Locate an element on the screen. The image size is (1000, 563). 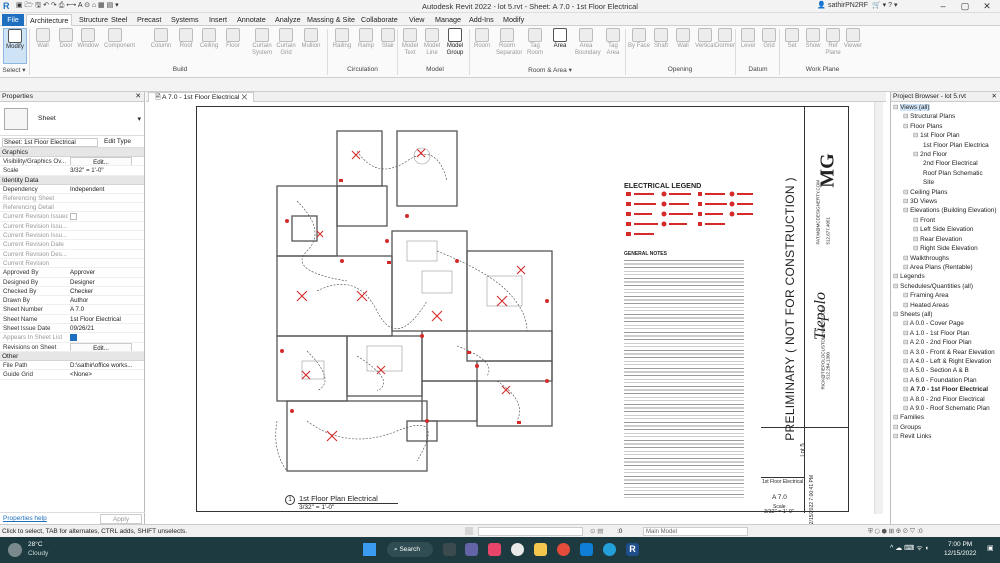
vertical-scrollbar is located at coordinates (878, 308).